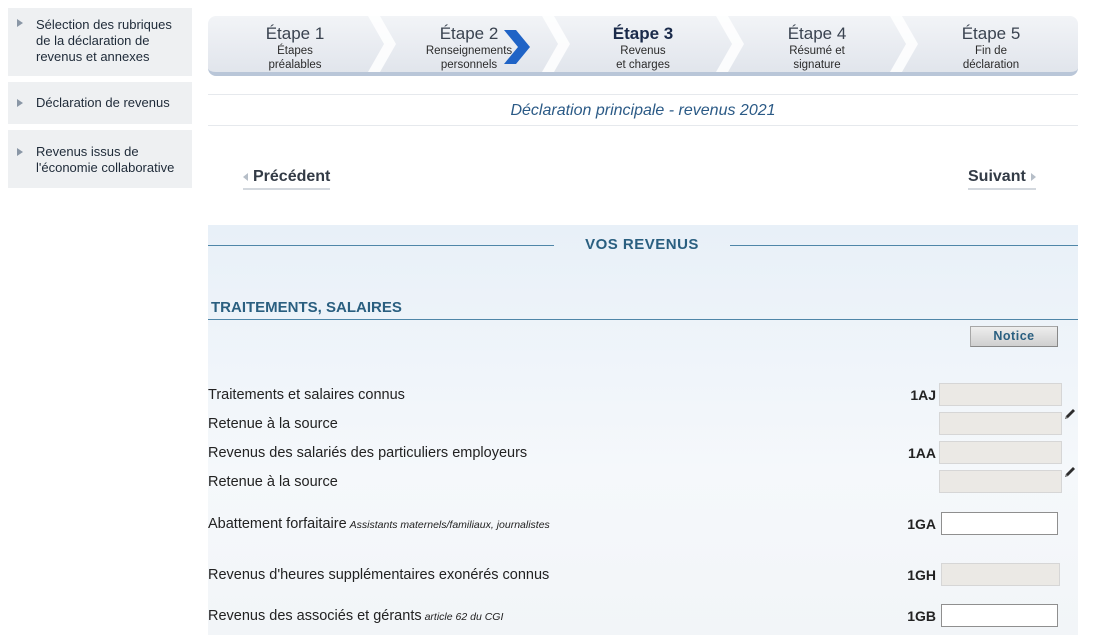 The height and width of the screenshot is (635, 1100). I want to click on field-1gb, so click(999, 615).